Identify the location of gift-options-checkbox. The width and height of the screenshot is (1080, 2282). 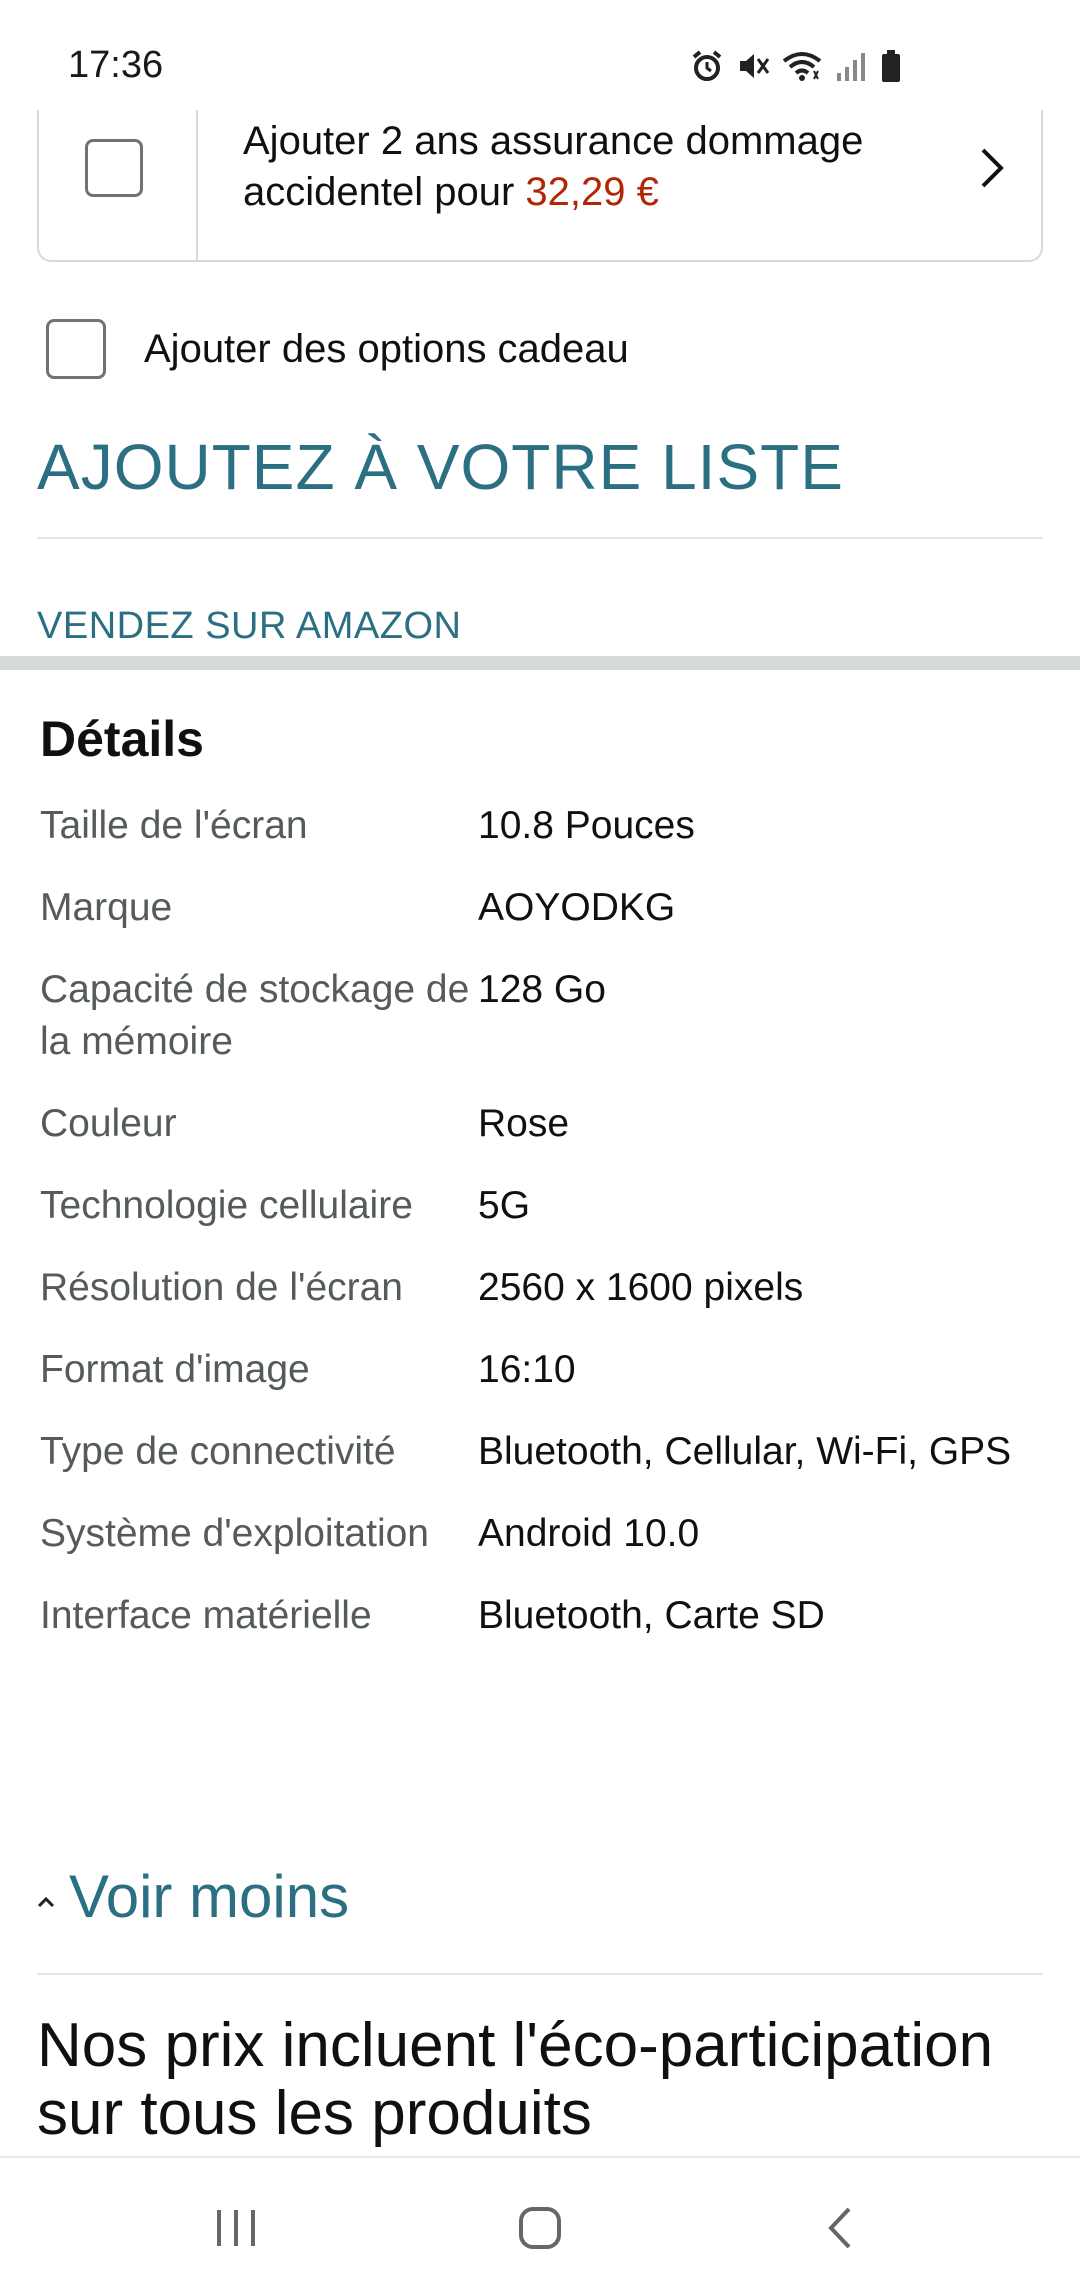
(76, 349).